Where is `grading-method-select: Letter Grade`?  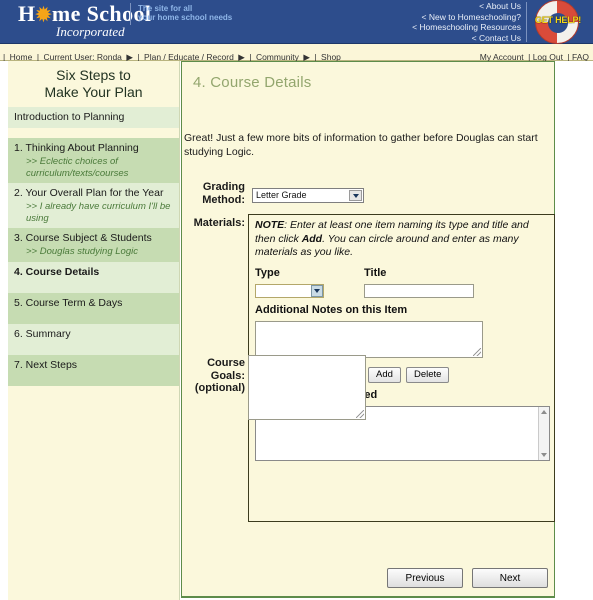
grading-method-select: Letter Grade is located at coordinates (308, 195).